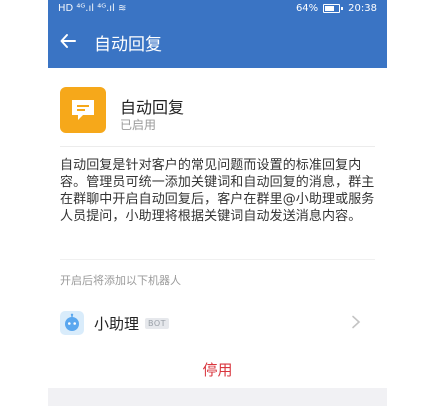 This screenshot has width=442, height=406. Describe the element at coordinates (92, 8) in the screenshot. I see `signal-icons: HD ⁴ᴳ.ıl ⁴ᴳ.ıl ≋` at that location.